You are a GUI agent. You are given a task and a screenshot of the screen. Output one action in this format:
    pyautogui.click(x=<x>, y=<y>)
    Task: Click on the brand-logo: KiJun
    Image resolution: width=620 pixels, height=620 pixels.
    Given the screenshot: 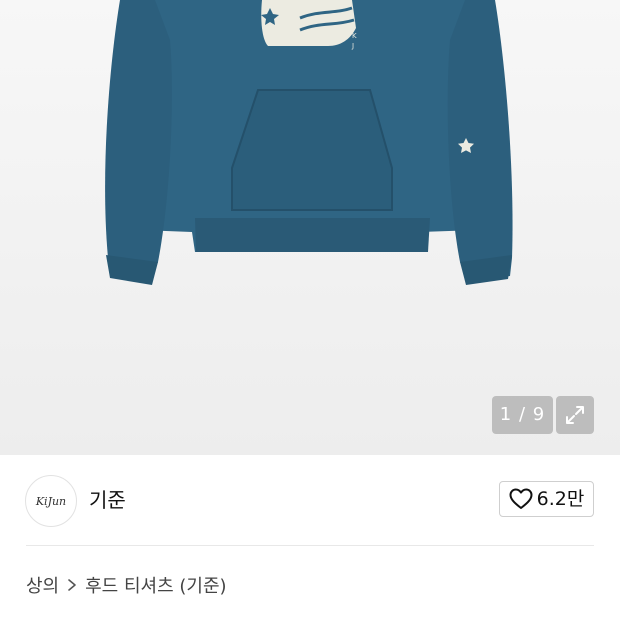 What is the action you would take?
    pyautogui.click(x=51, y=501)
    